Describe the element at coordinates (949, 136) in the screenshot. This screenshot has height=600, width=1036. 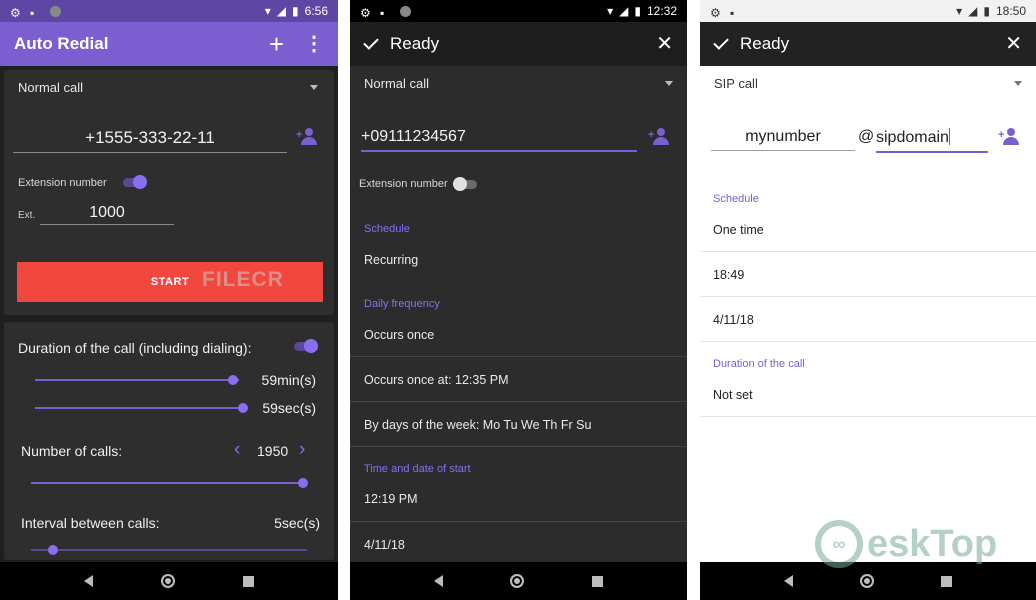
I see `text-cursor` at that location.